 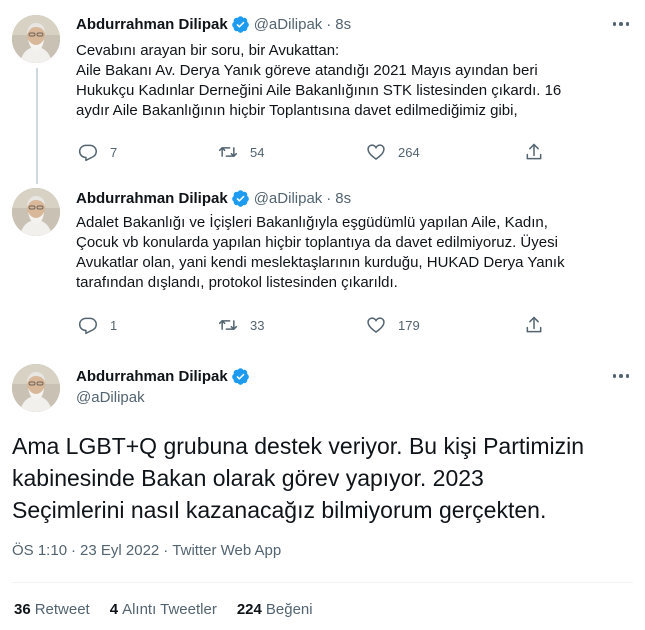 What do you see at coordinates (119, 550) in the screenshot?
I see `tweet-date: 23 Eyl 2022` at bounding box center [119, 550].